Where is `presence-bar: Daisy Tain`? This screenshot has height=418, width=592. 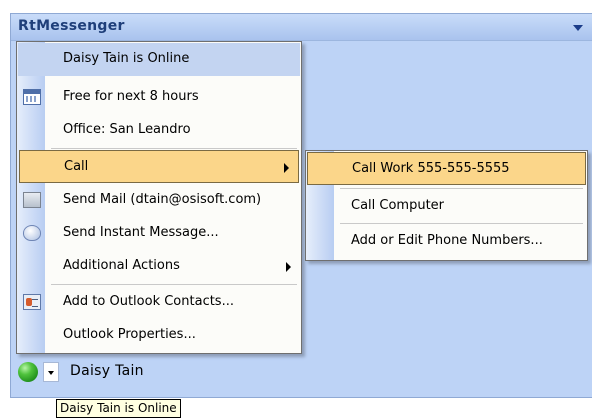 presence-bar: Daisy Tain is located at coordinates (91, 372).